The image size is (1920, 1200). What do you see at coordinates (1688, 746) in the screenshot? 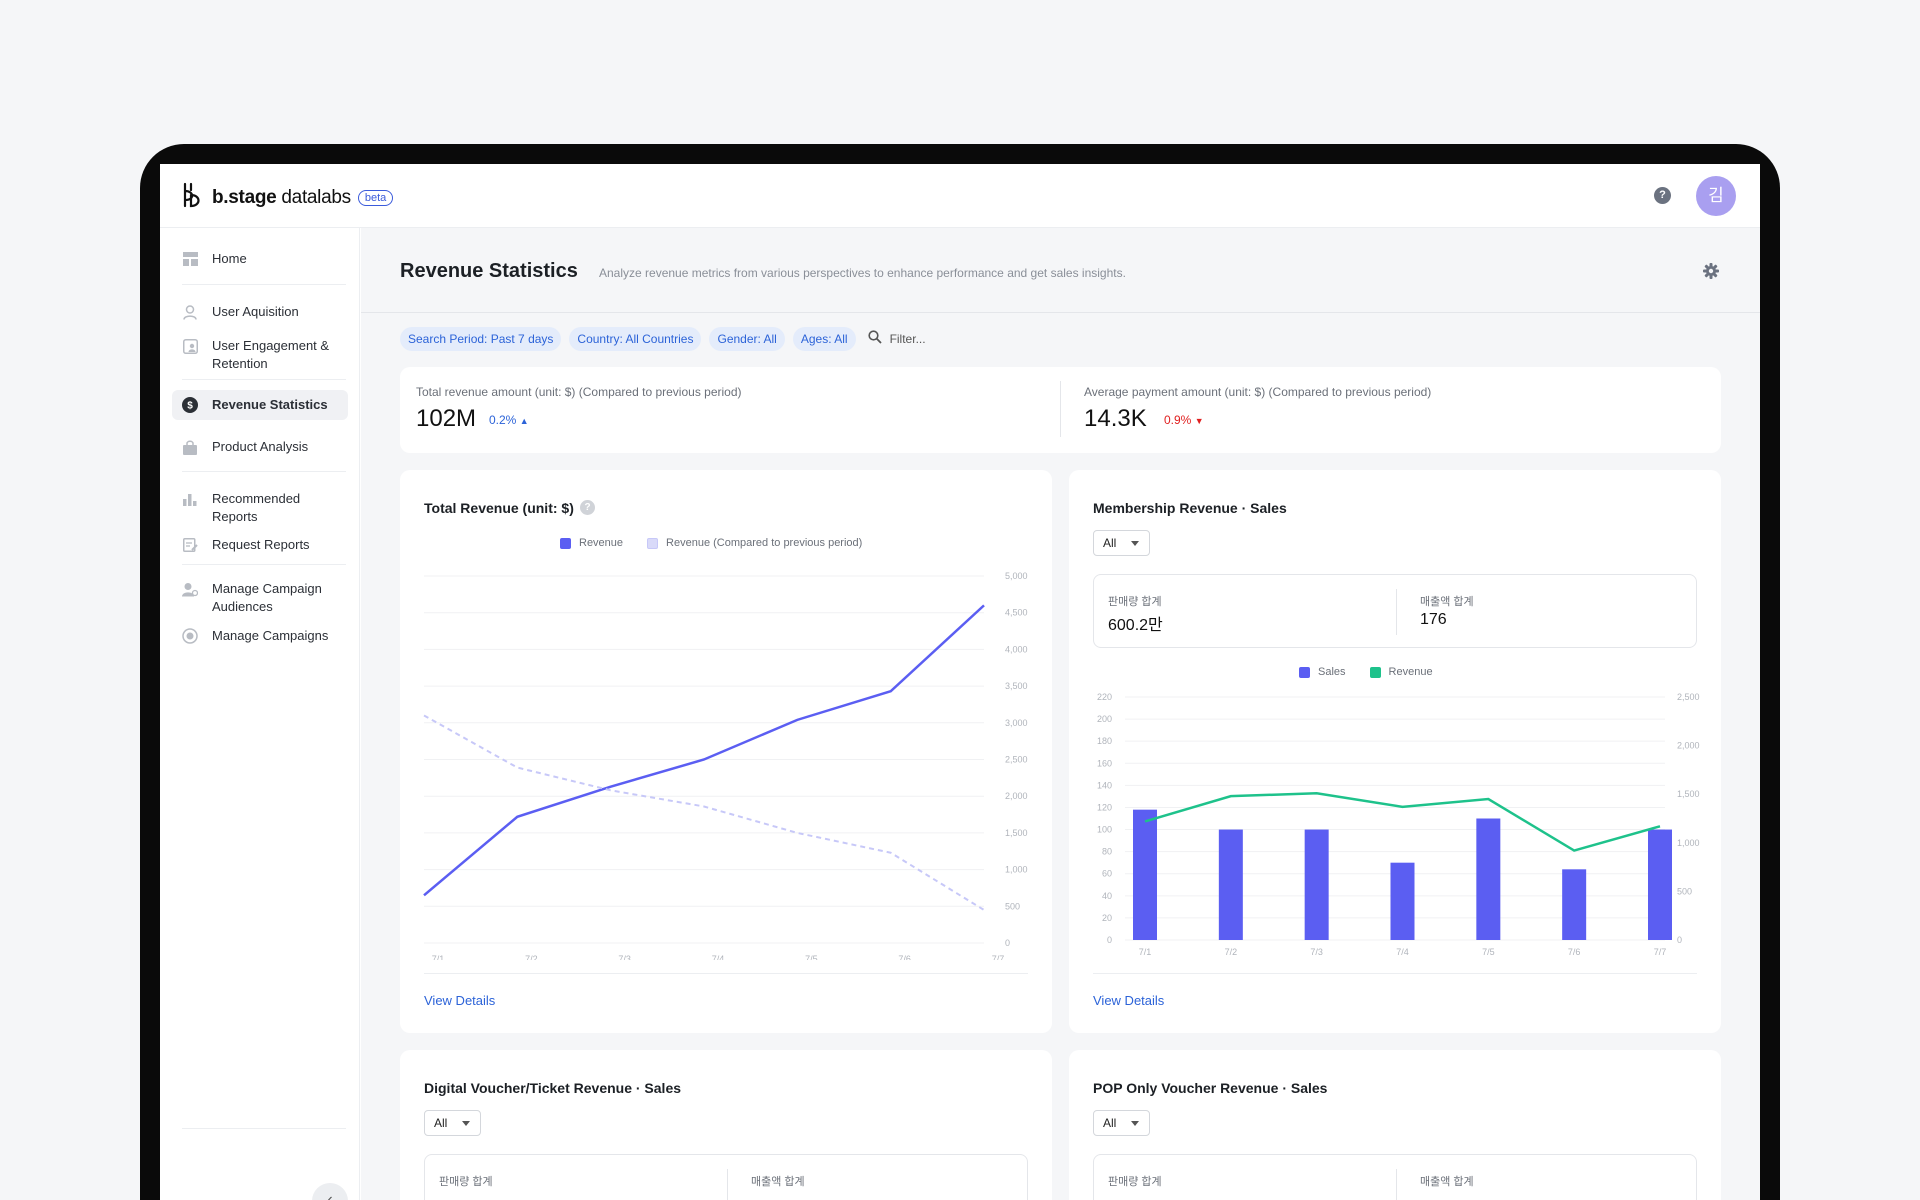
I see `right-y-tick-label: 2,000` at bounding box center [1688, 746].